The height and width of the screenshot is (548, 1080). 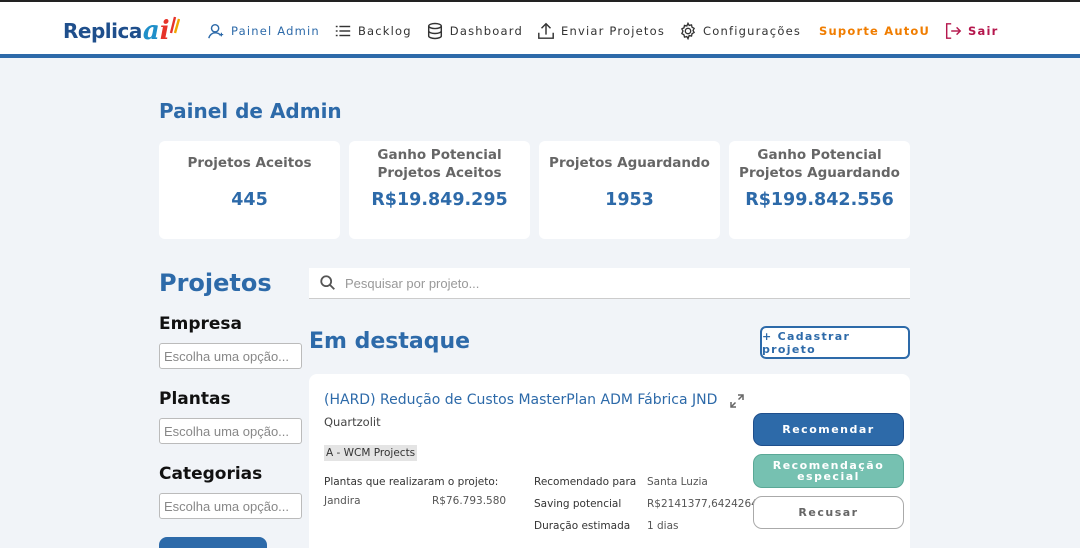 I want to click on filter-label-empresa: Empresa, so click(x=200, y=324).